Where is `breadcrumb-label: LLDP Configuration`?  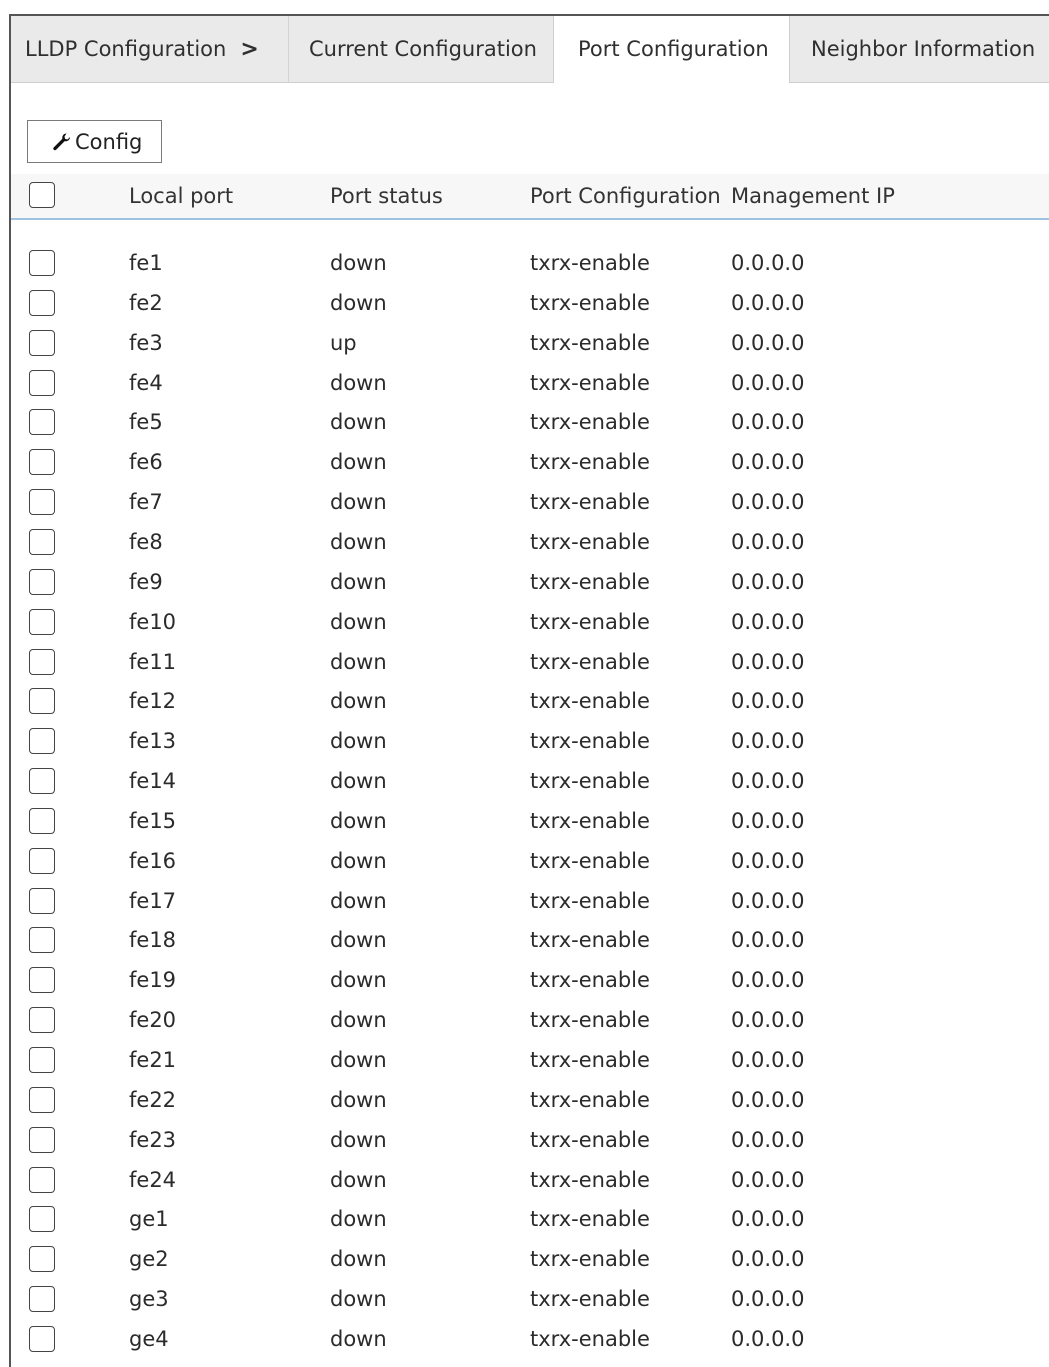 breadcrumb-label: LLDP Configuration is located at coordinates (126, 49).